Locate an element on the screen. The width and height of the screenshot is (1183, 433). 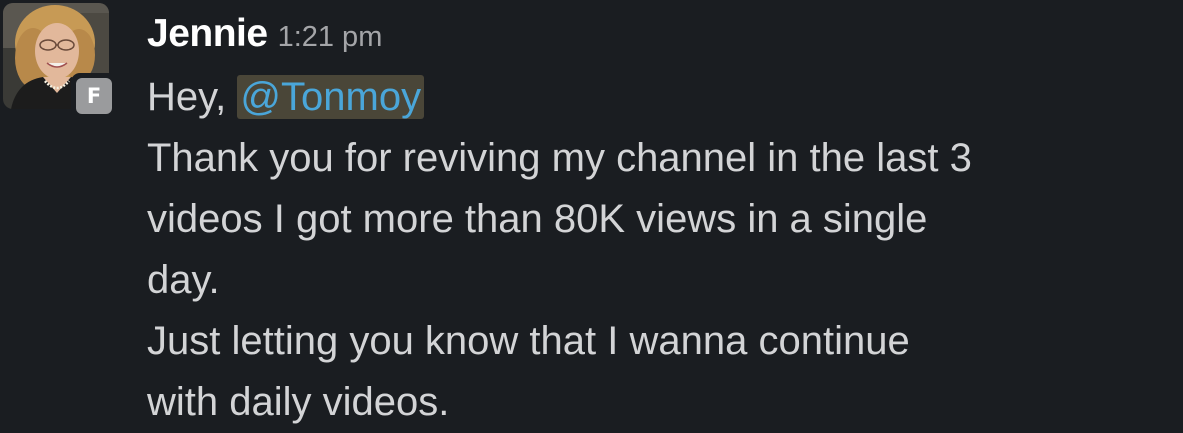
greeting-text: Hey, is located at coordinates (187, 97).